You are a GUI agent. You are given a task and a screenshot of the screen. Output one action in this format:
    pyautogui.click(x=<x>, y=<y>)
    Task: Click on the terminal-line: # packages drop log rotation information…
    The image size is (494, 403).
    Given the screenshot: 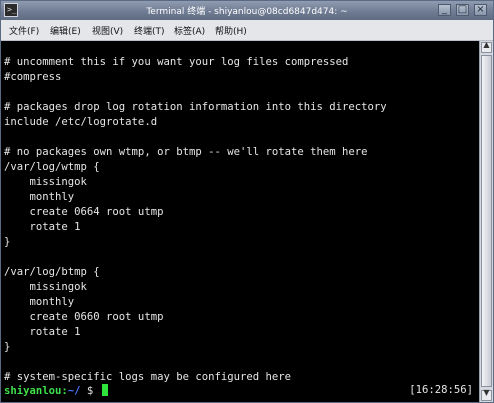 What is the action you would take?
    pyautogui.click(x=195, y=107)
    